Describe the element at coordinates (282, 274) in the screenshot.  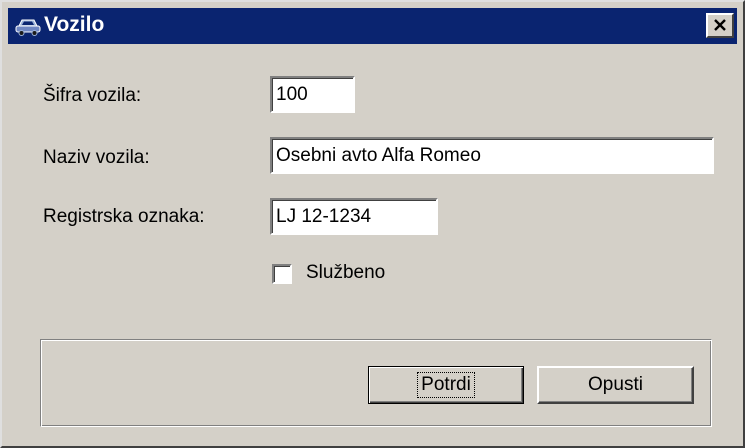
I see `business-checkbox` at that location.